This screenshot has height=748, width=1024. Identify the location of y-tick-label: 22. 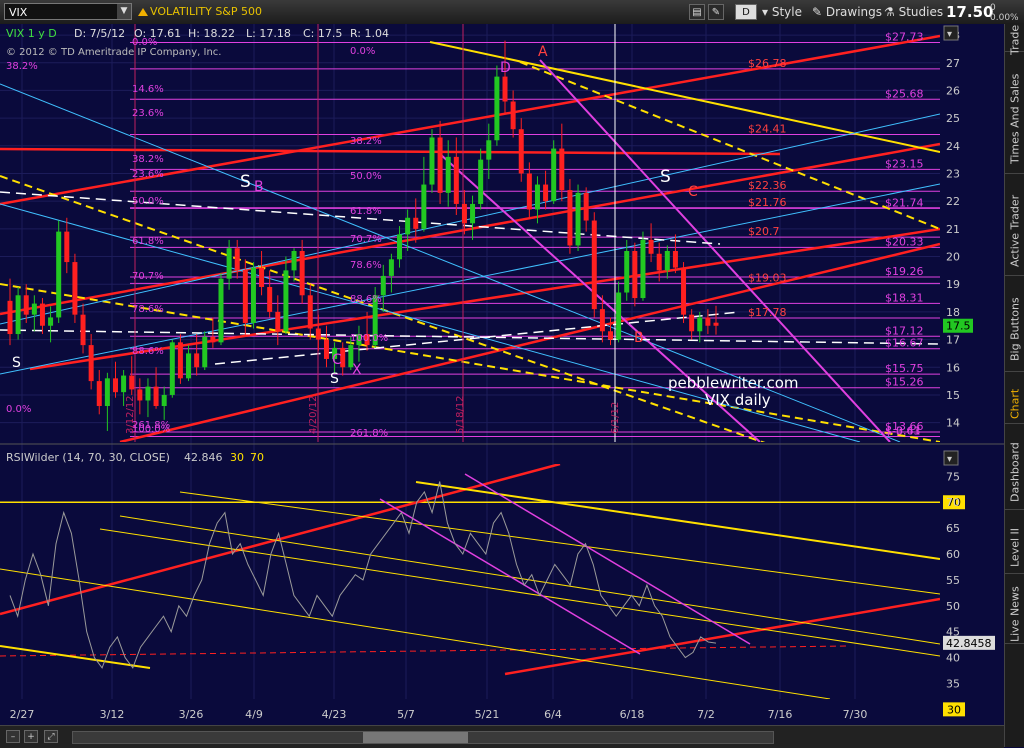
(953, 201).